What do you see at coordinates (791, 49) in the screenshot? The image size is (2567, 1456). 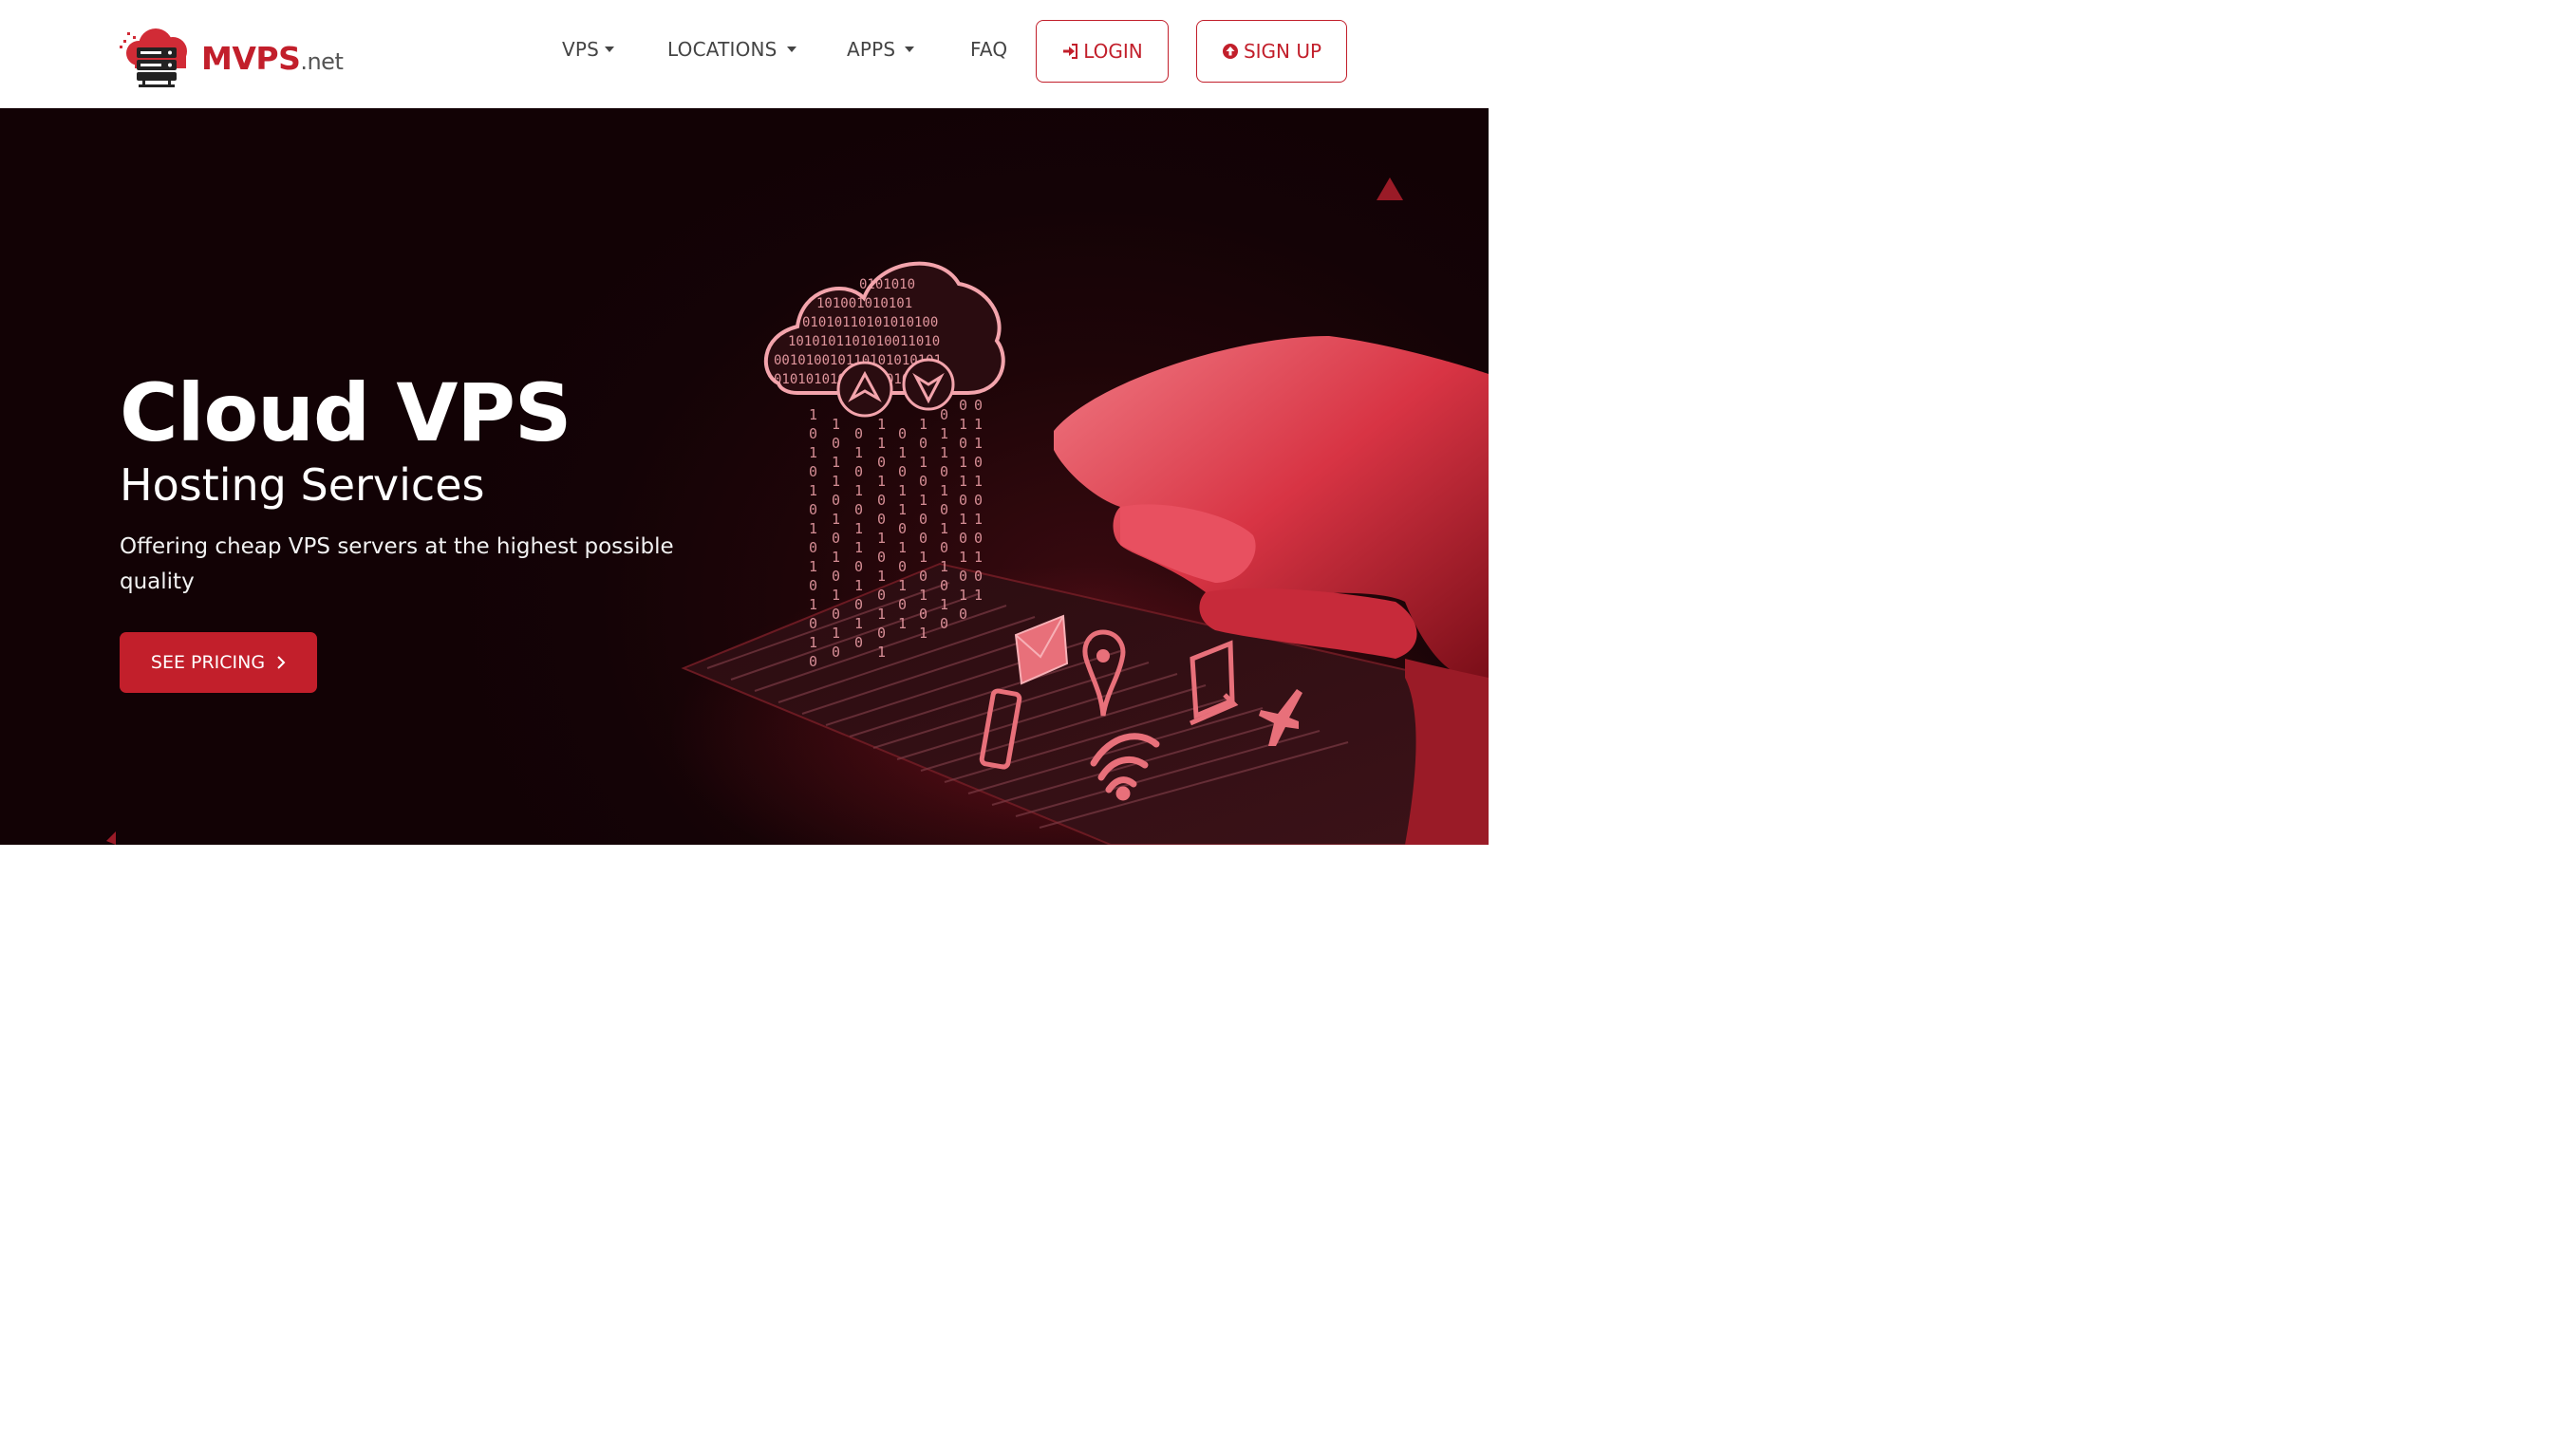 I see `caret-down-icon` at bounding box center [791, 49].